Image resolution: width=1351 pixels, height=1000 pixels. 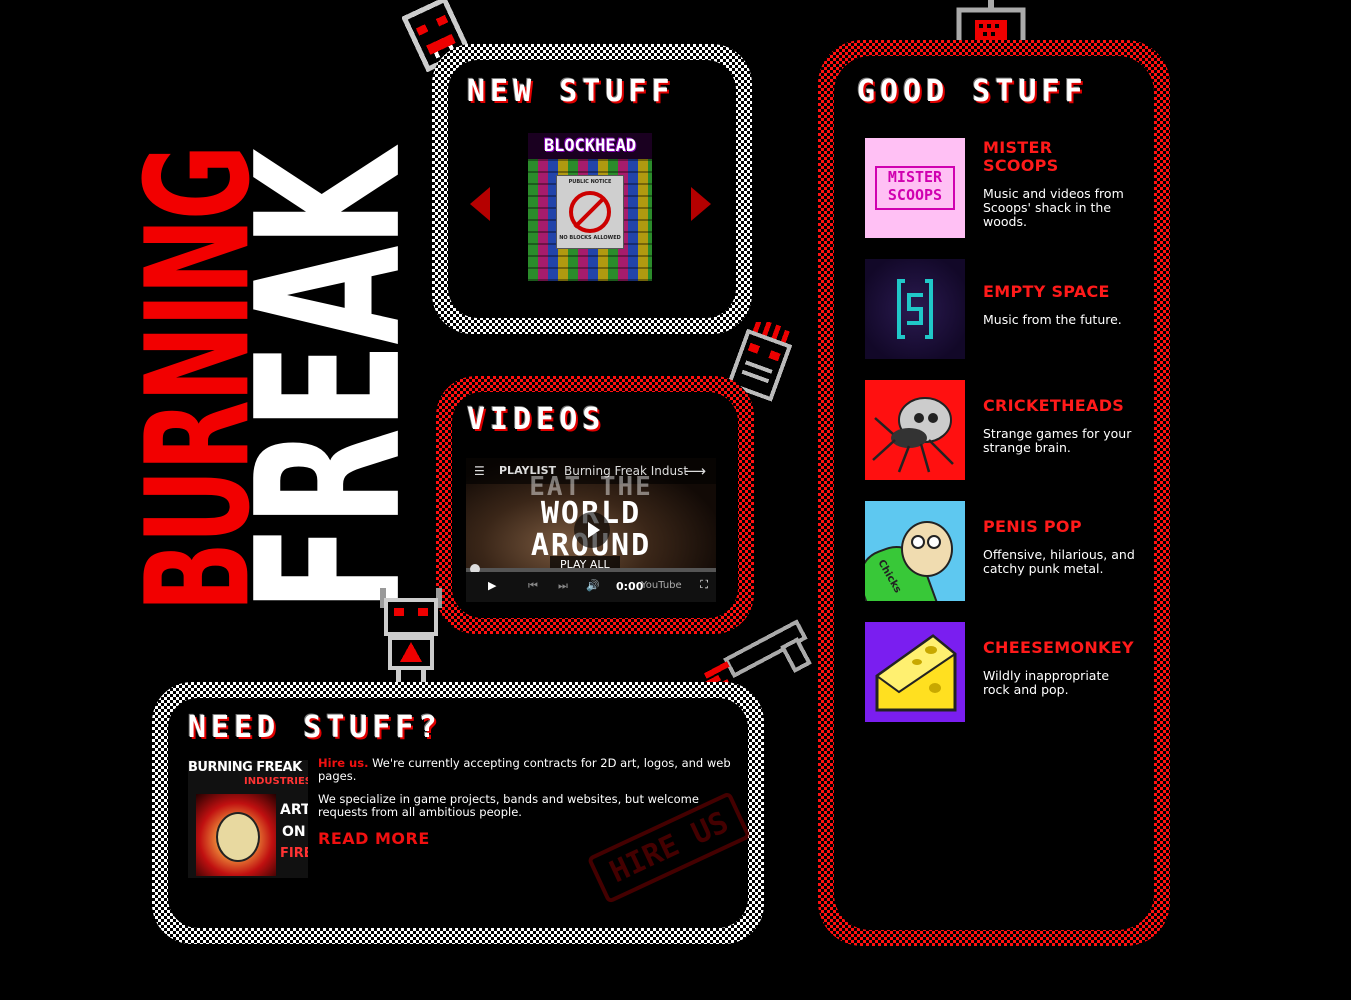 What do you see at coordinates (330, 381) in the screenshot?
I see `logo-freak: FREAK` at bounding box center [330, 381].